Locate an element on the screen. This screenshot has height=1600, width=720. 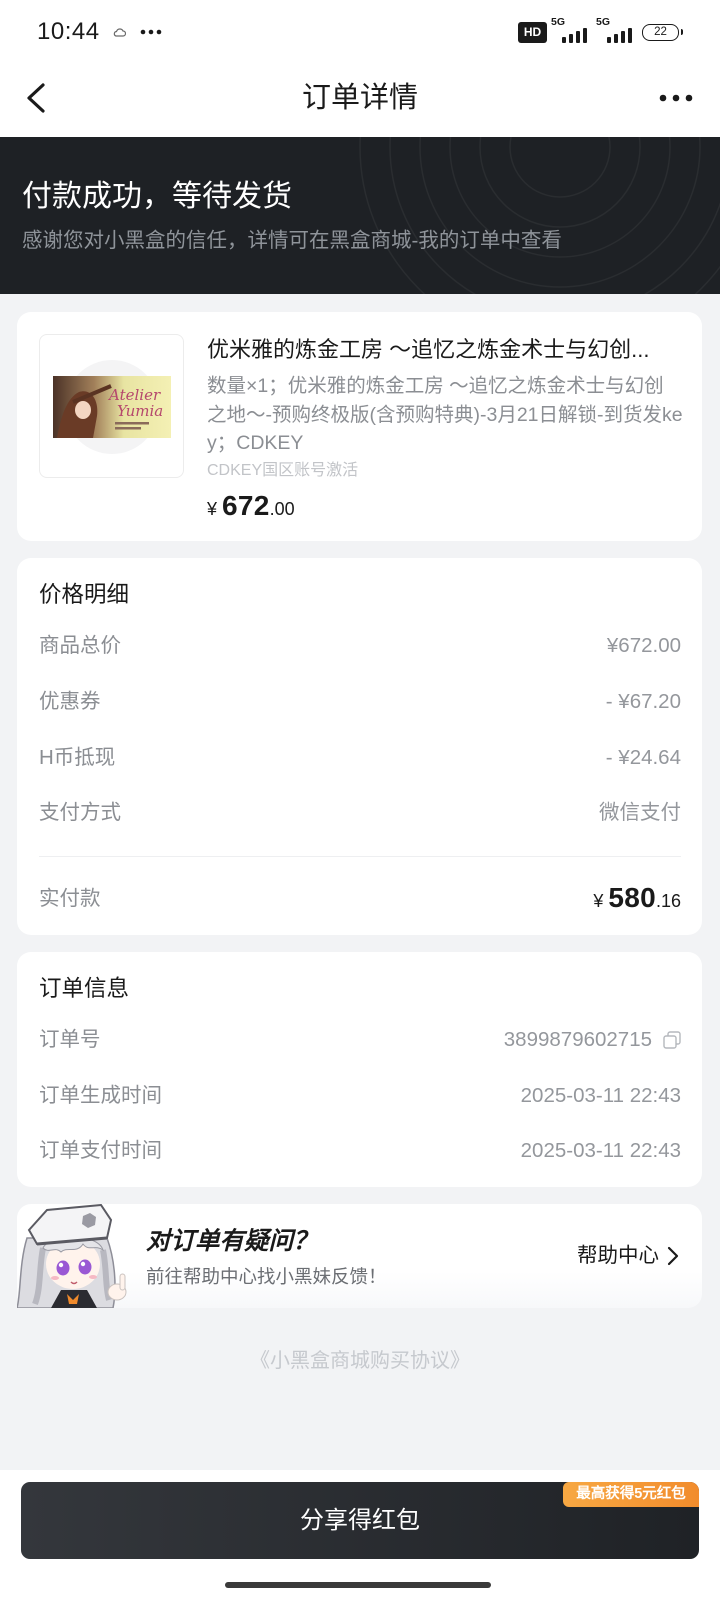
price-row-total-paid: 实付款 ¥ 580 .16 is located at coordinates (360, 899).